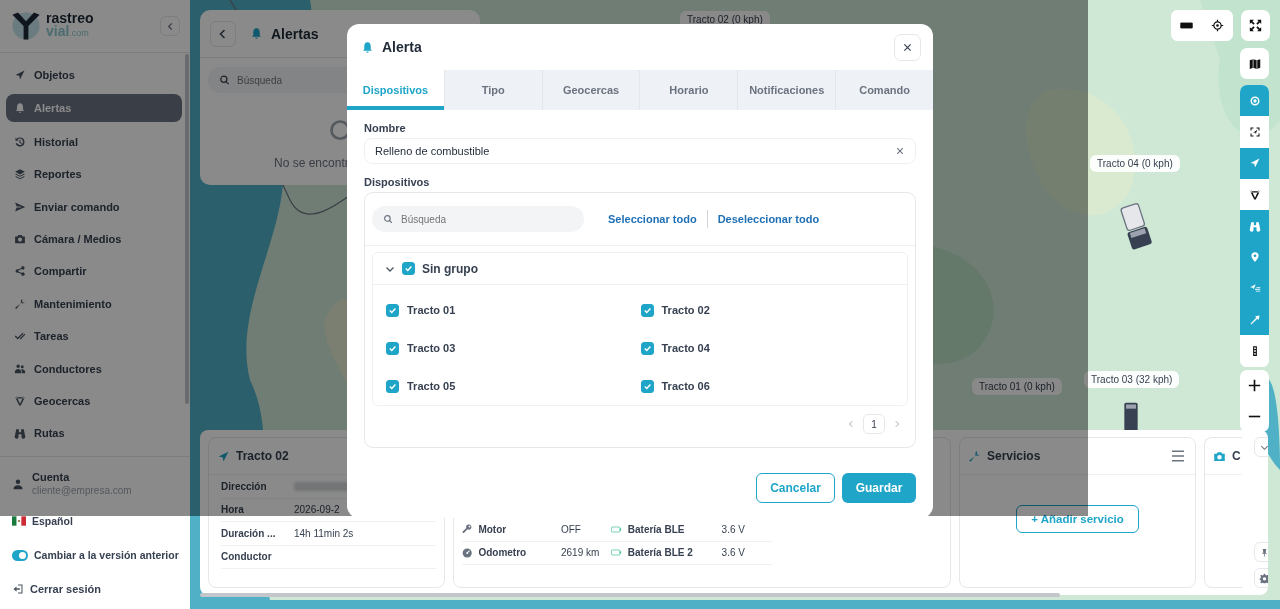 This screenshot has width=1280, height=609. I want to click on map-type-button, so click(1254, 63).